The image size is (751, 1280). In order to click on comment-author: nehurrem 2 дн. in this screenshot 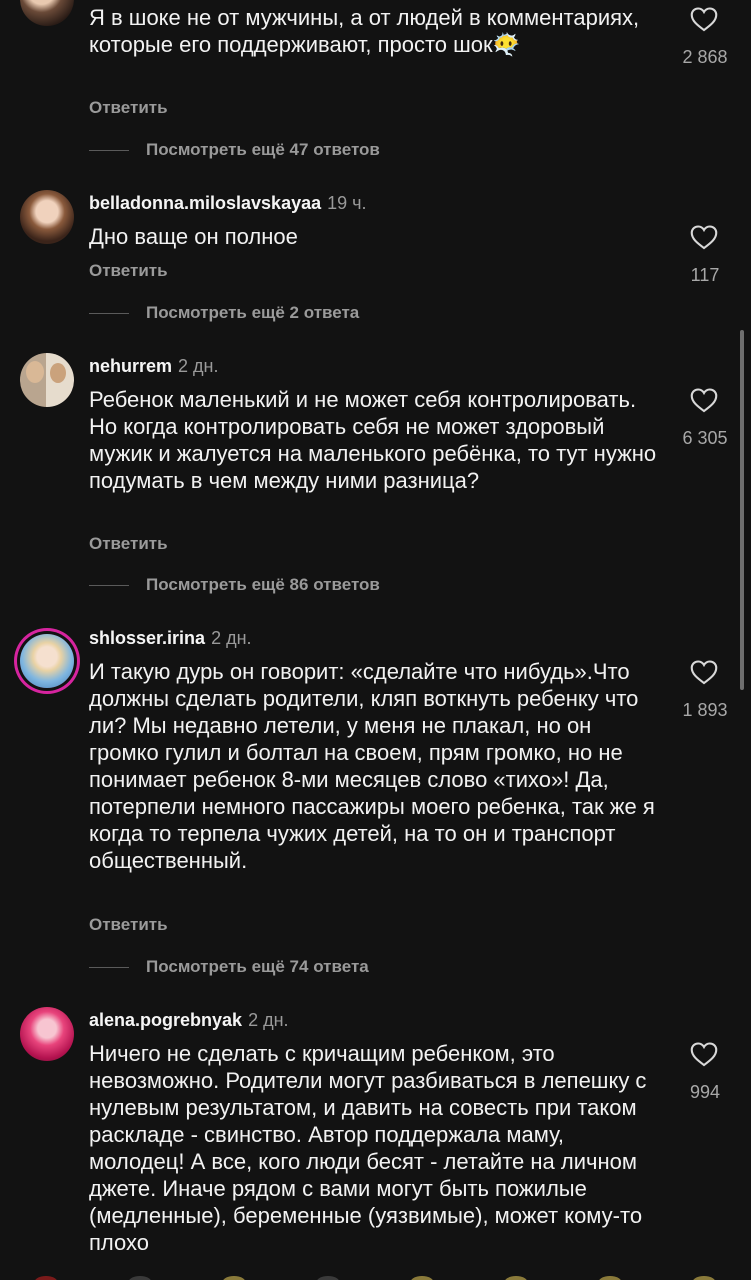, I will do `click(154, 366)`.